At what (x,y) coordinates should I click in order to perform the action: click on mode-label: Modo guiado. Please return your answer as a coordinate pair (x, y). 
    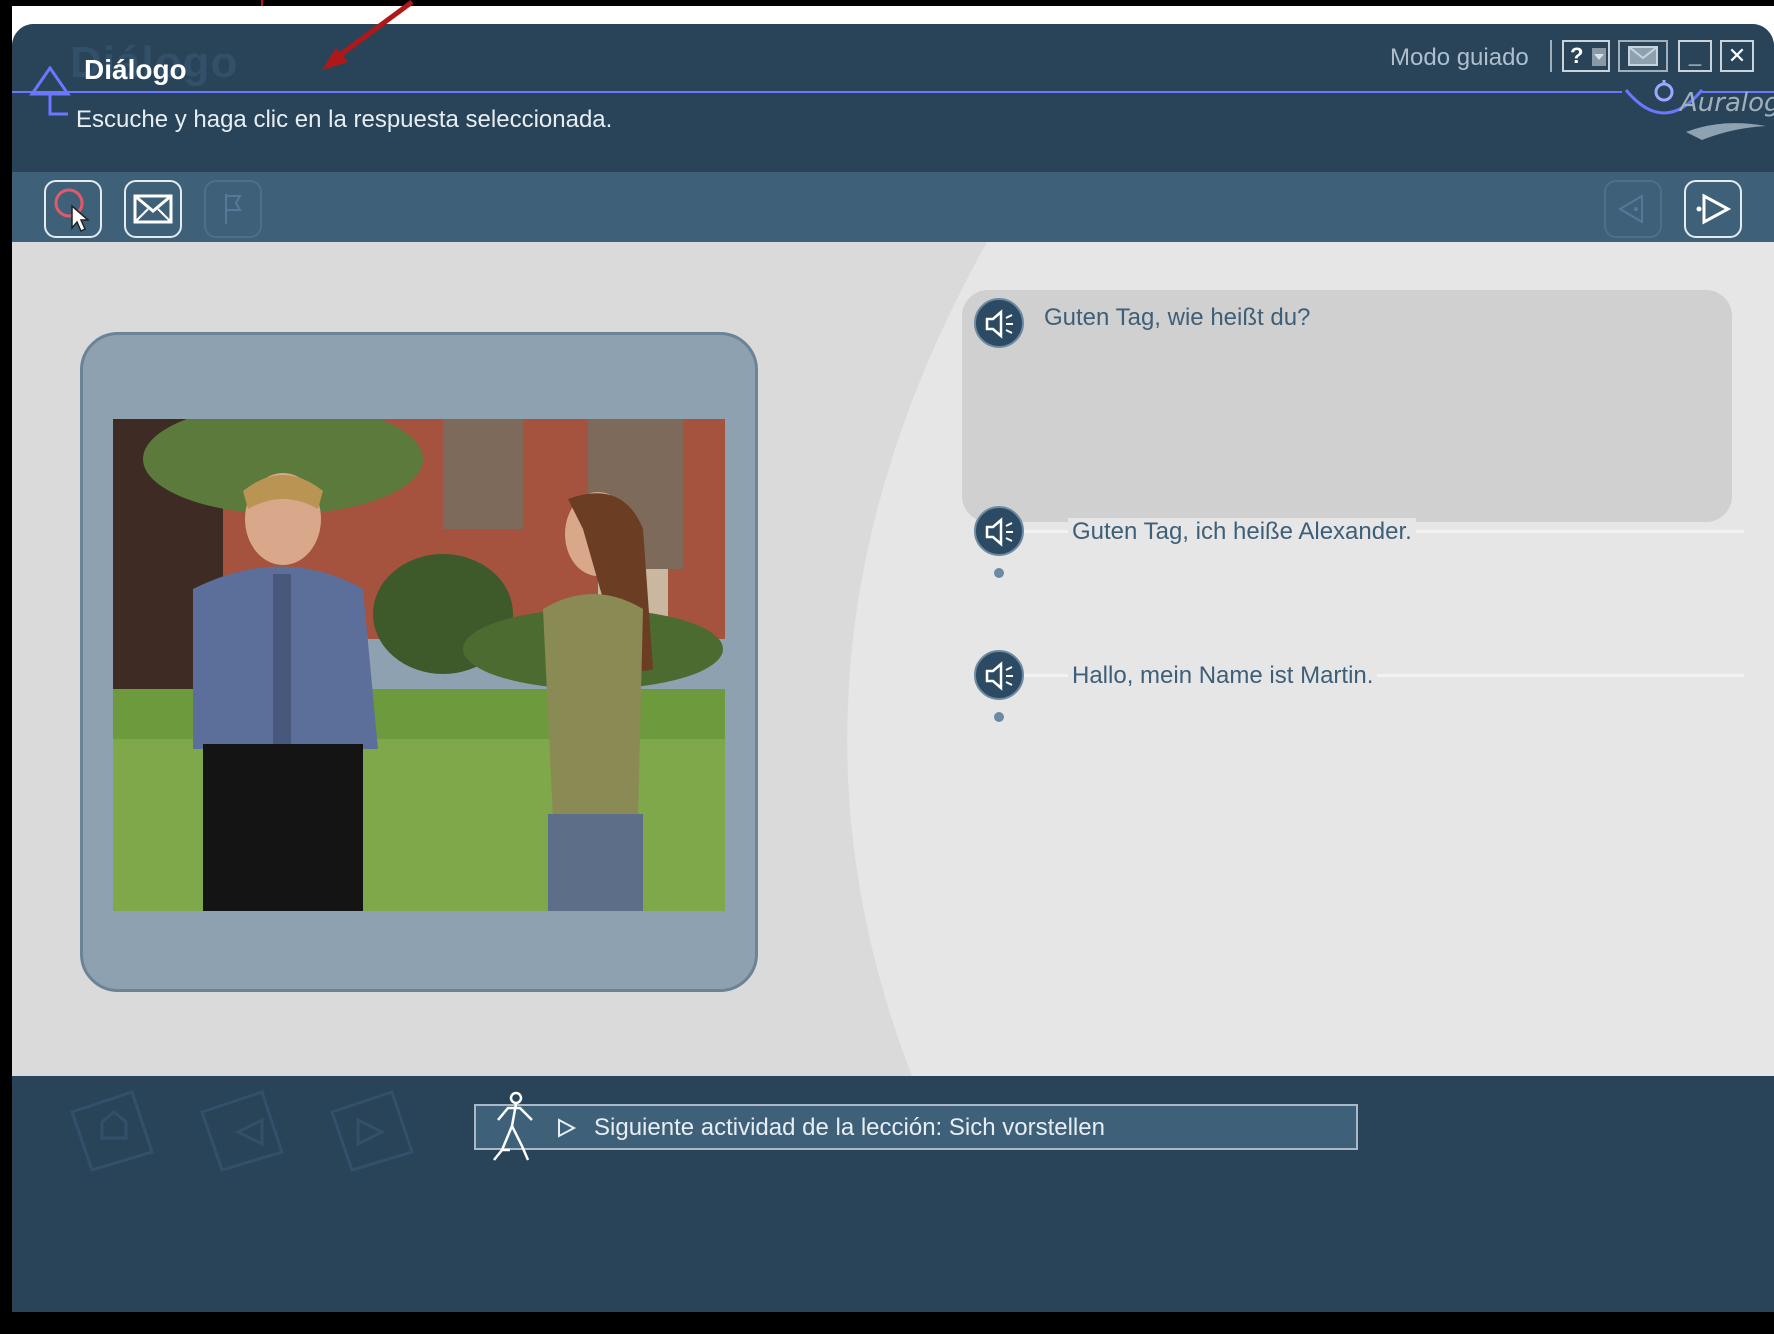
    Looking at the image, I should click on (1459, 58).